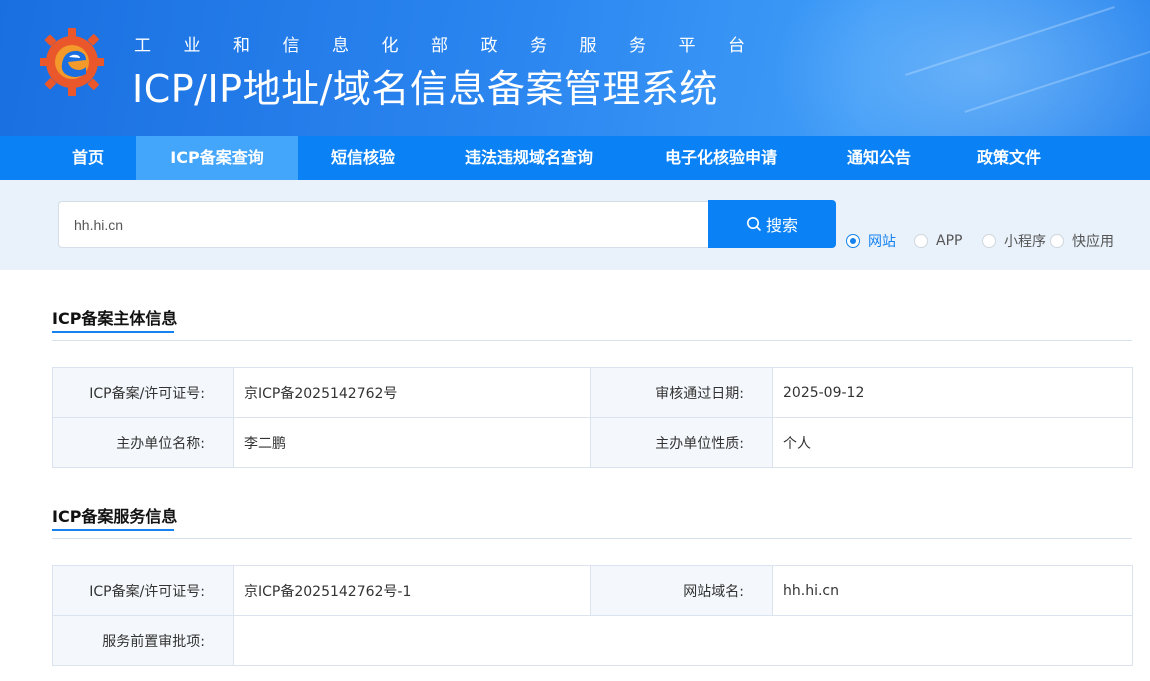 This screenshot has height=681, width=1150. Describe the element at coordinates (72, 62) in the screenshot. I see `miit-logo-icon` at that location.